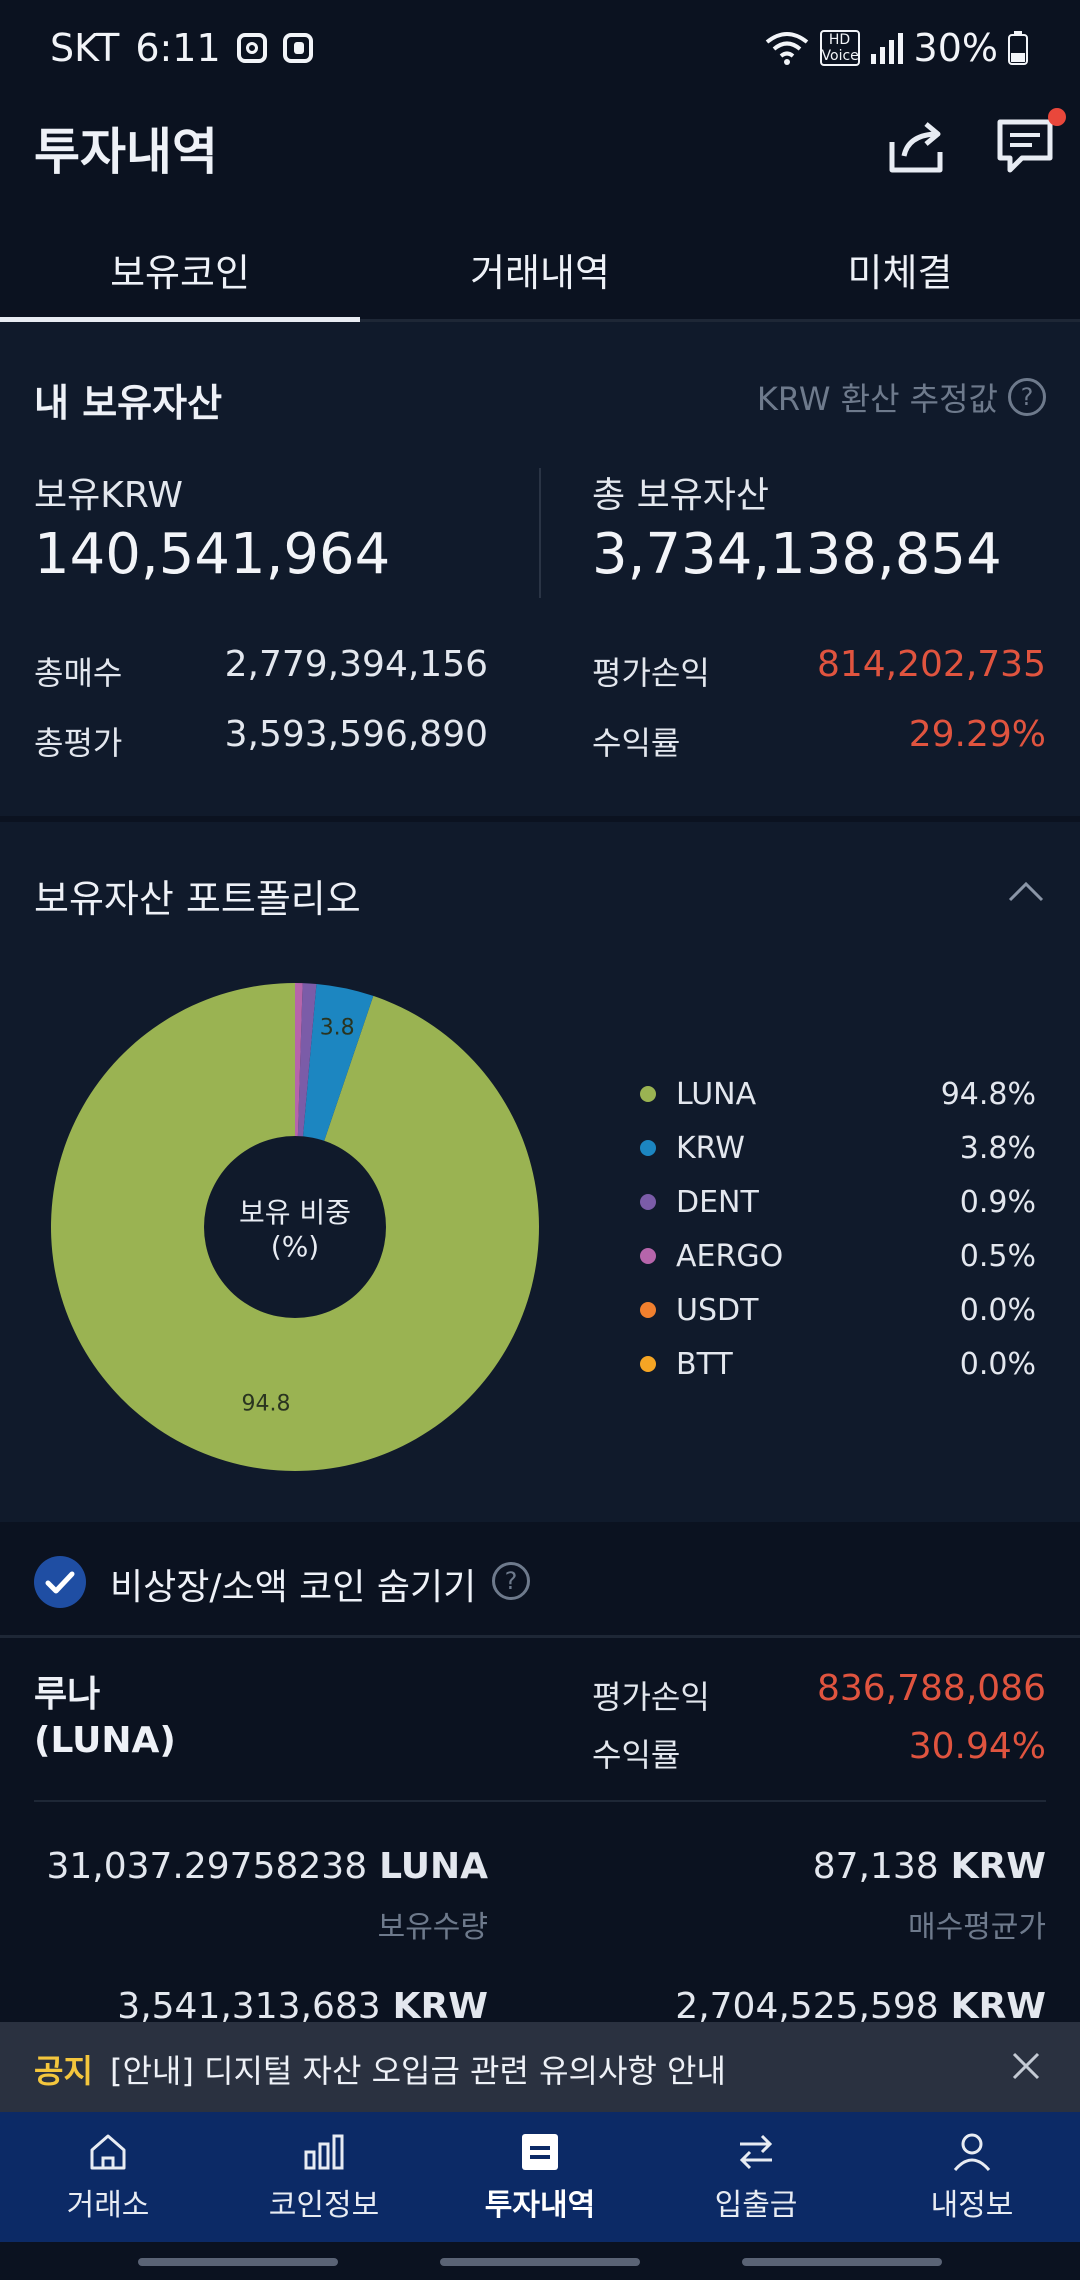  I want to click on nav-exchange: 거래소, so click(108, 2177).